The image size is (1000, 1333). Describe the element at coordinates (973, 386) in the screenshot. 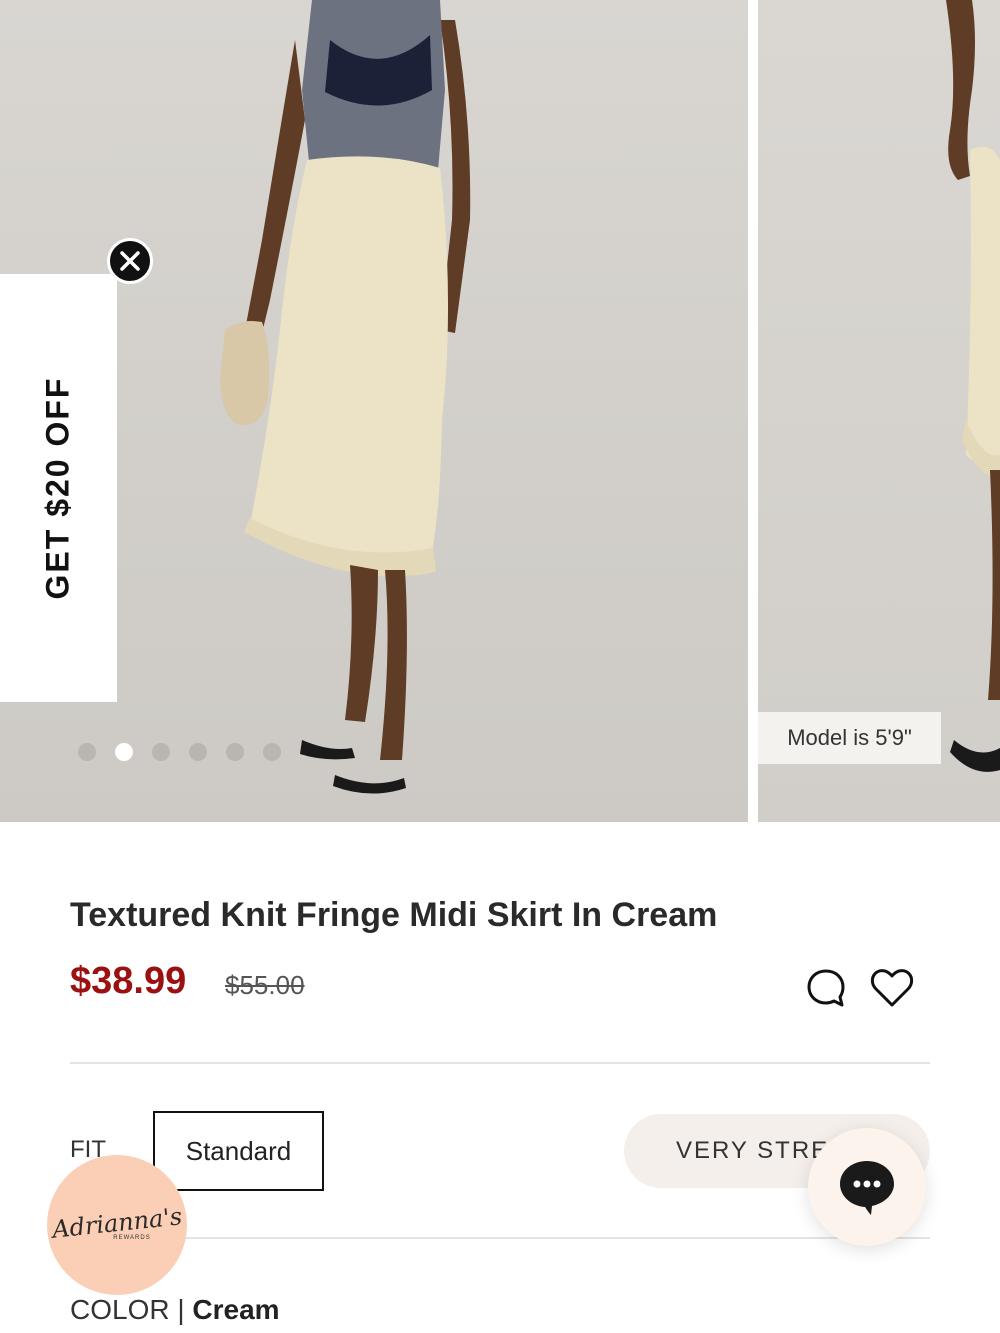

I see `model-photo-side` at that location.